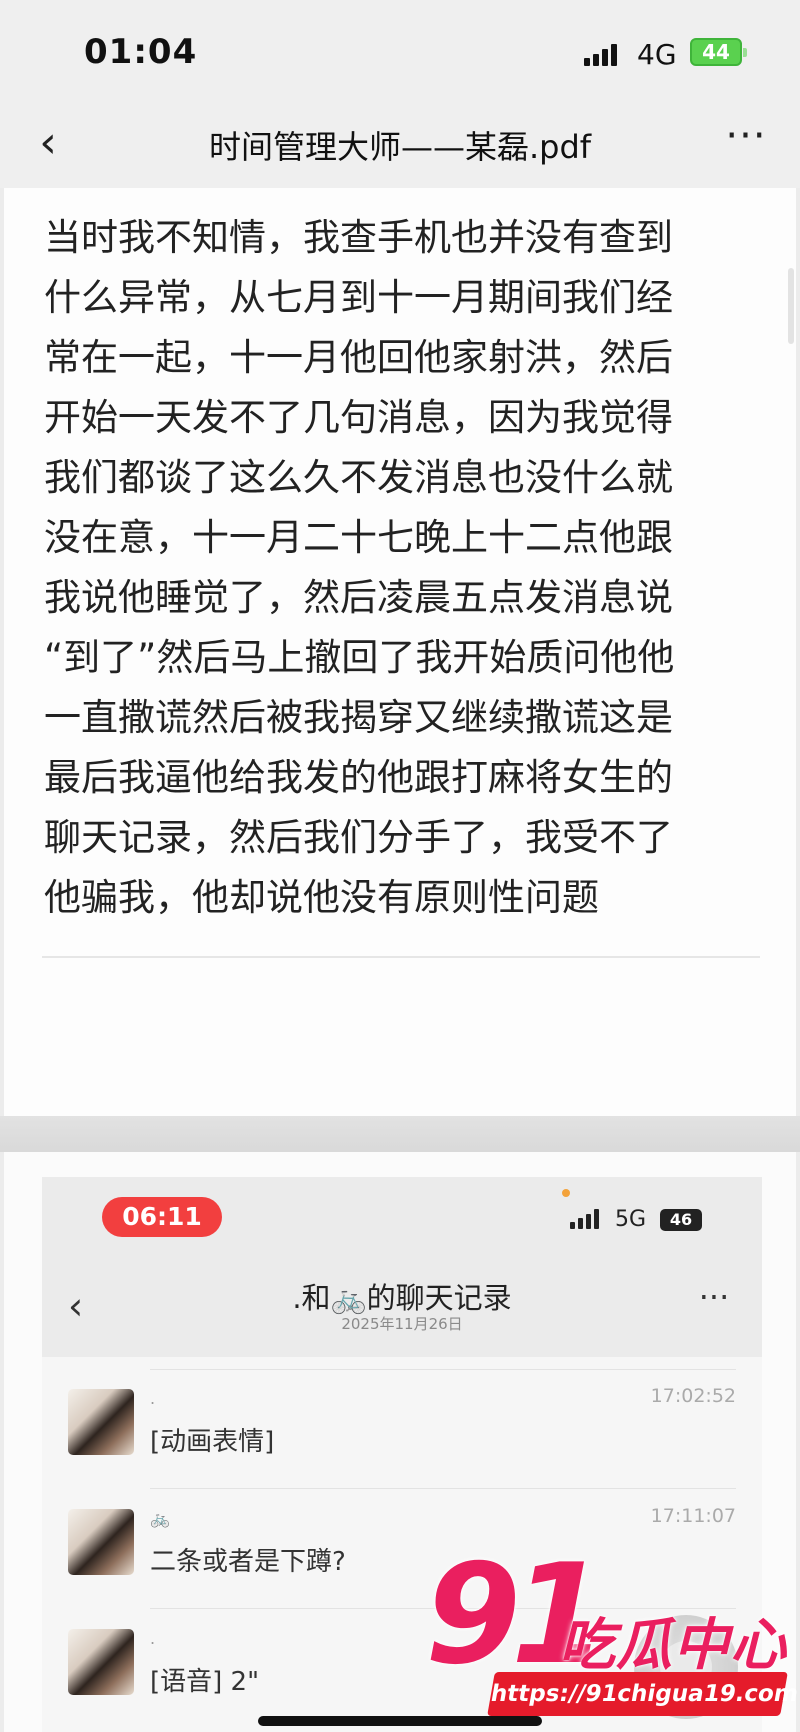 The image size is (800, 1732). I want to click on indicator-dot-icon, so click(566, 1193).